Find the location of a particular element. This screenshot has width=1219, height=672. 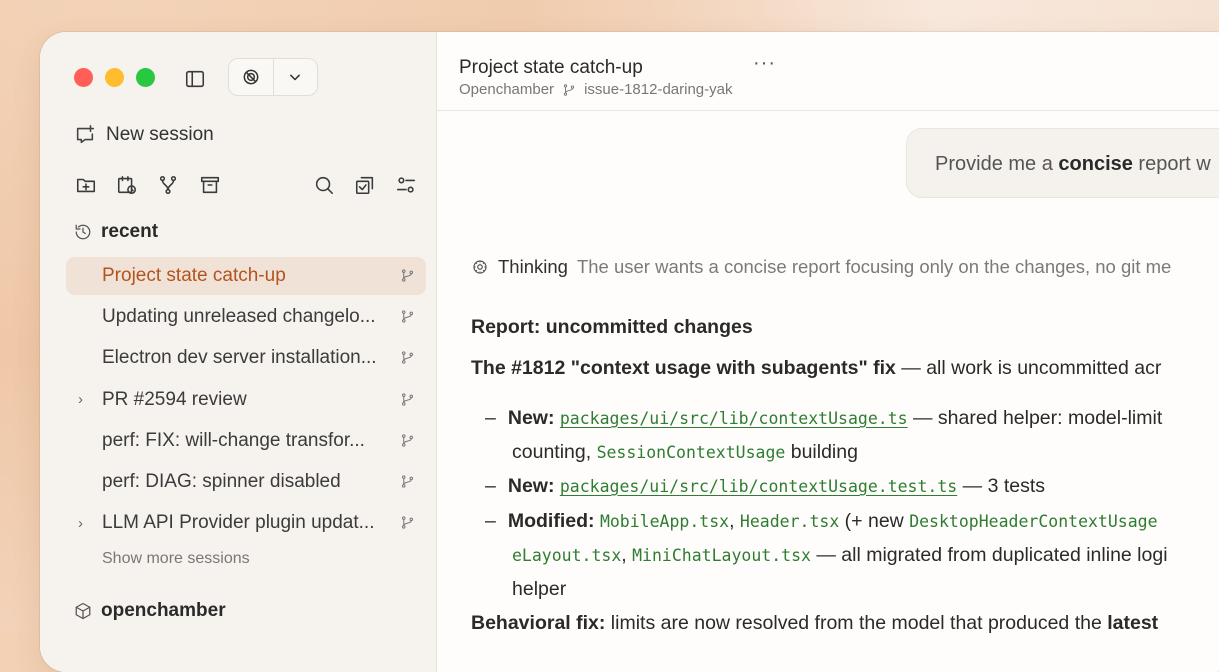

project-section-header: openchamber is located at coordinates (150, 611).